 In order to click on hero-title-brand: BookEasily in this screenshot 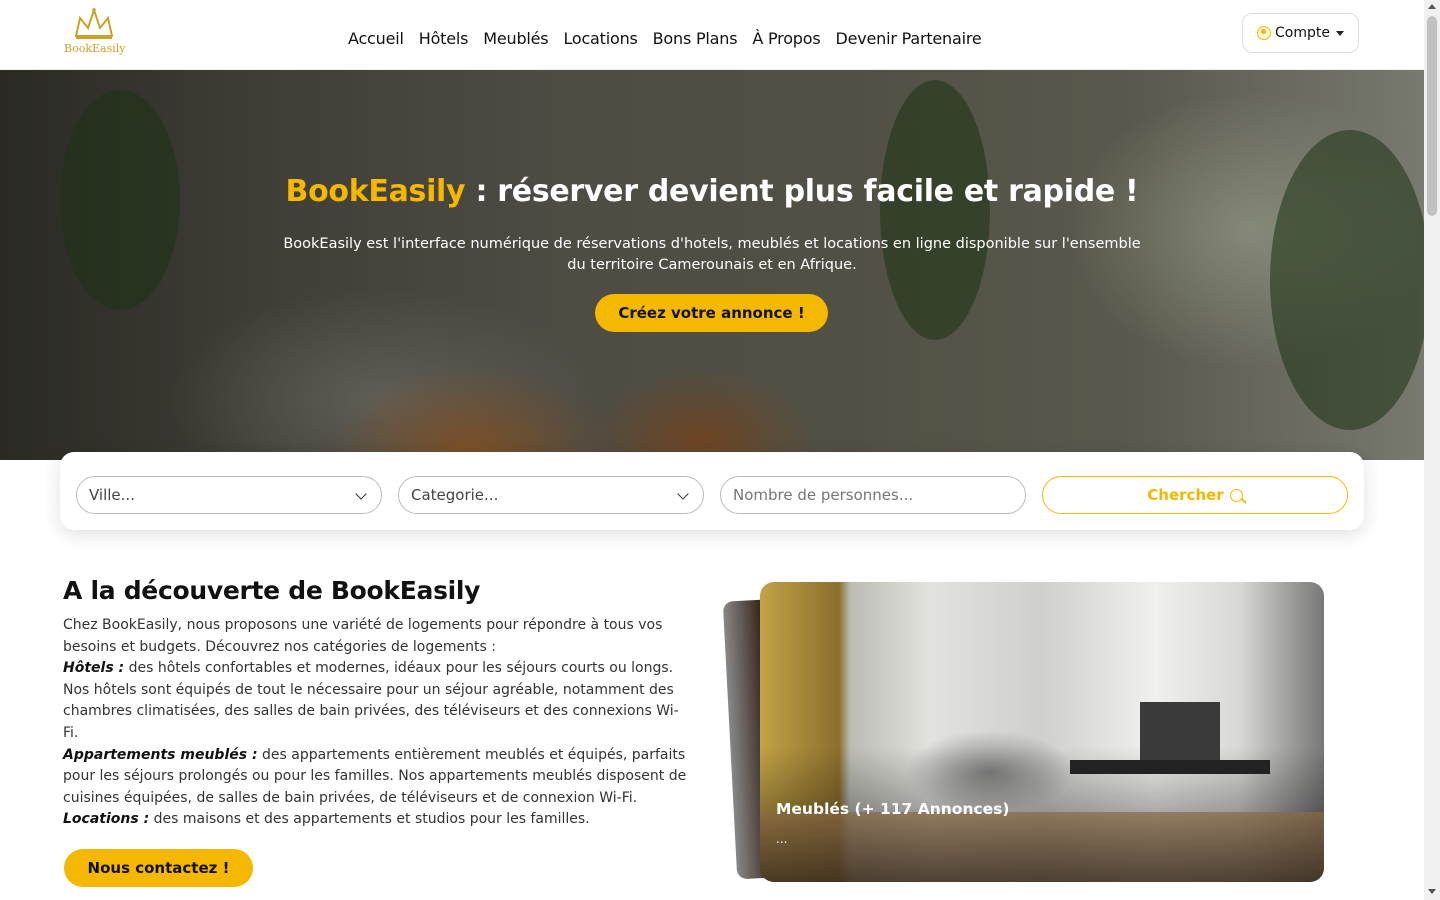, I will do `click(375, 191)`.